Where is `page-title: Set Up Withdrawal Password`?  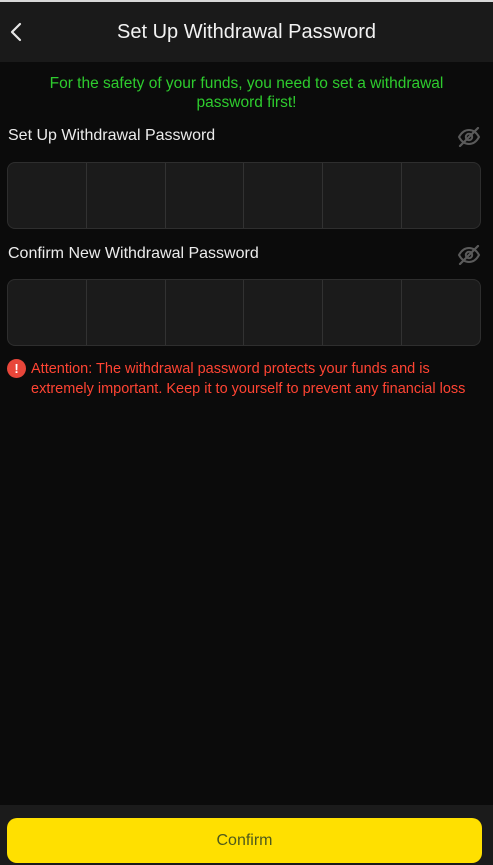 page-title: Set Up Withdrawal Password is located at coordinates (246, 31).